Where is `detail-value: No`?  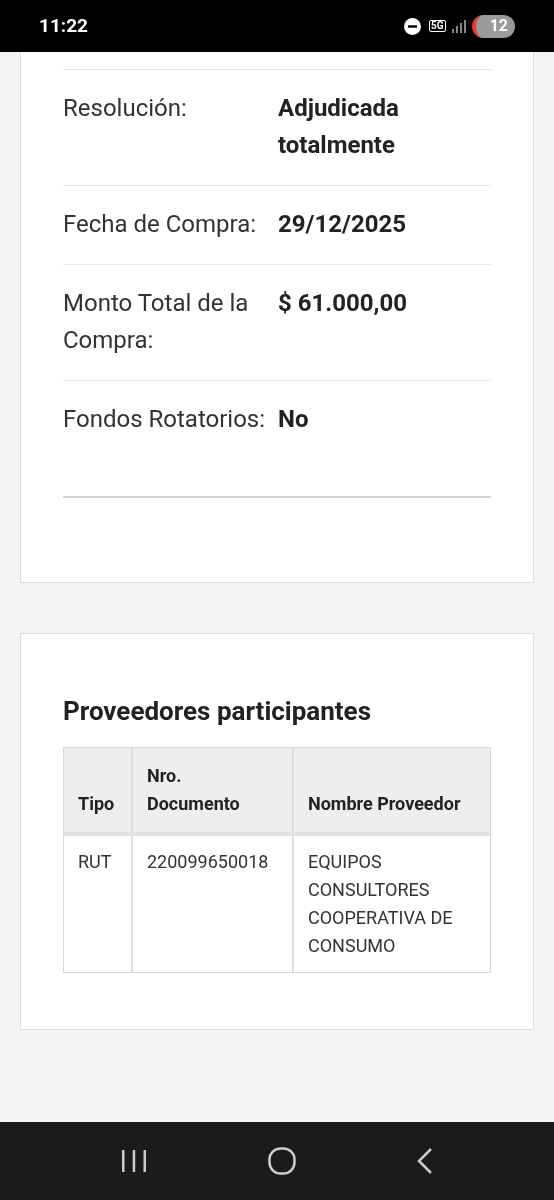
detail-value: No is located at coordinates (294, 419).